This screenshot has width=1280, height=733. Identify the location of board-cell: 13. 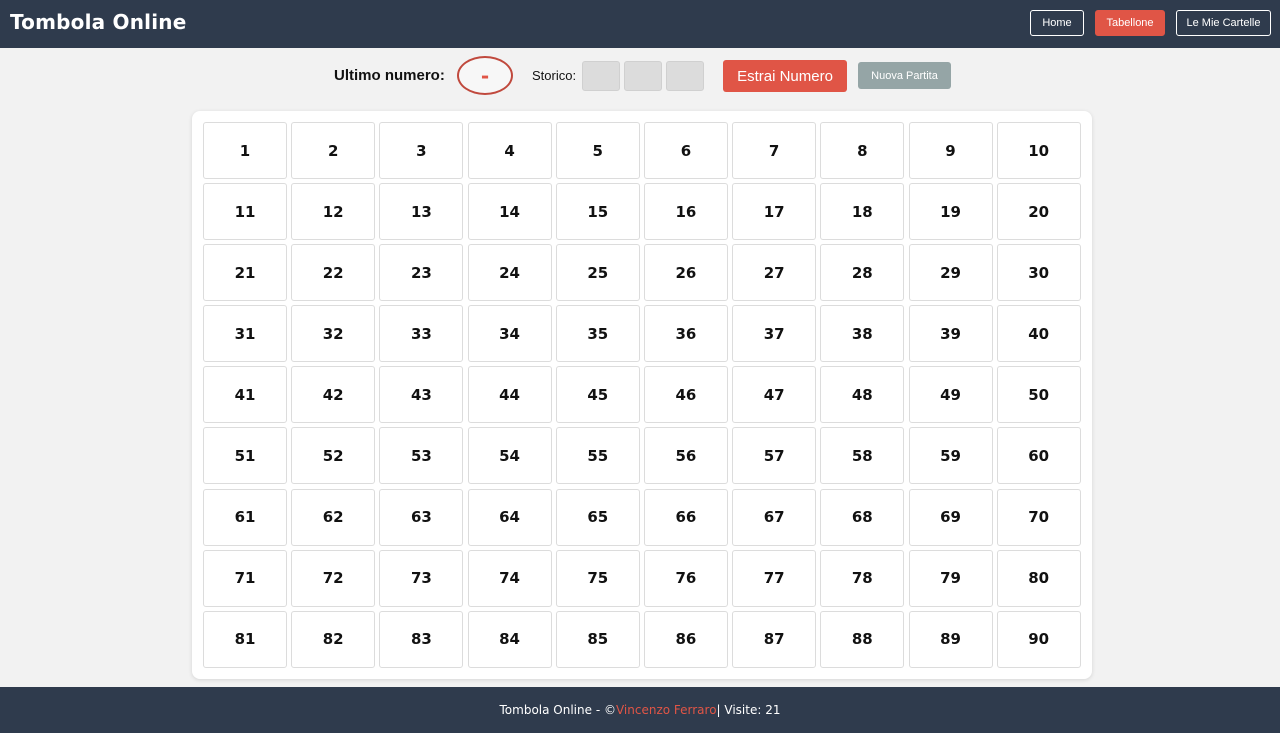
(421, 212).